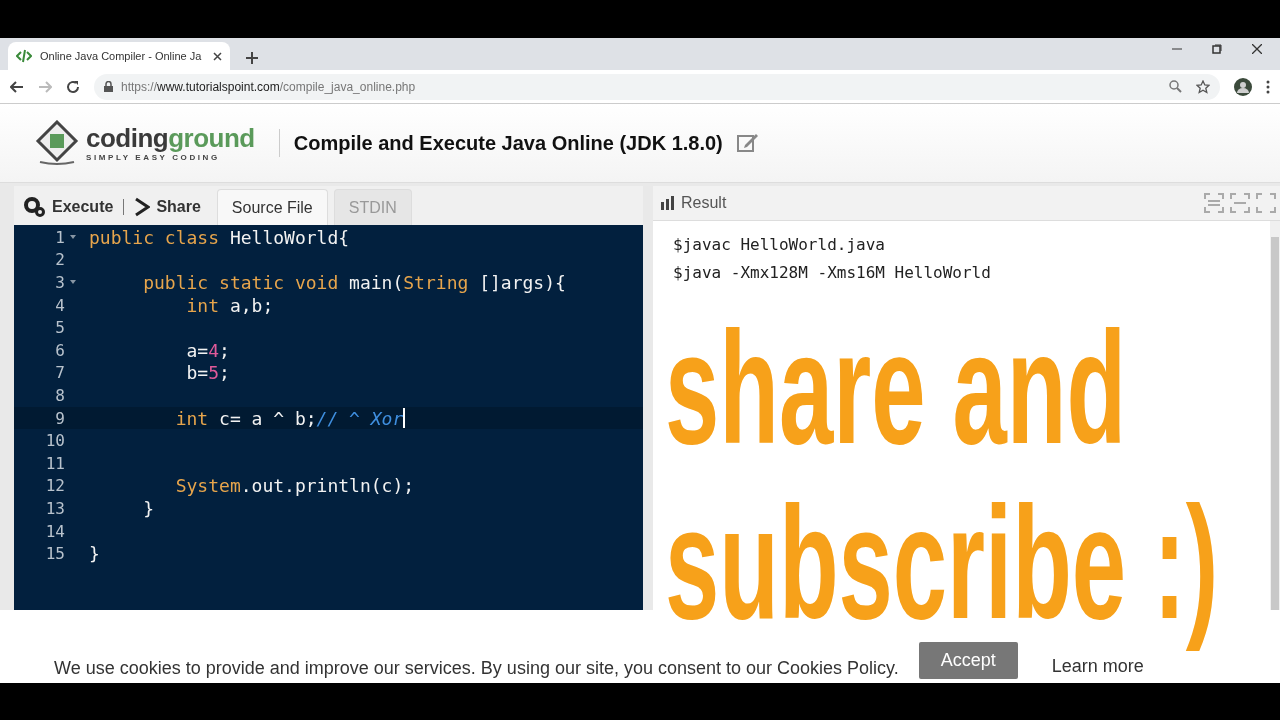 Image resolution: width=1280 pixels, height=720 pixels. Describe the element at coordinates (170, 137) in the screenshot. I see `logo-wordmark: codingground` at that location.